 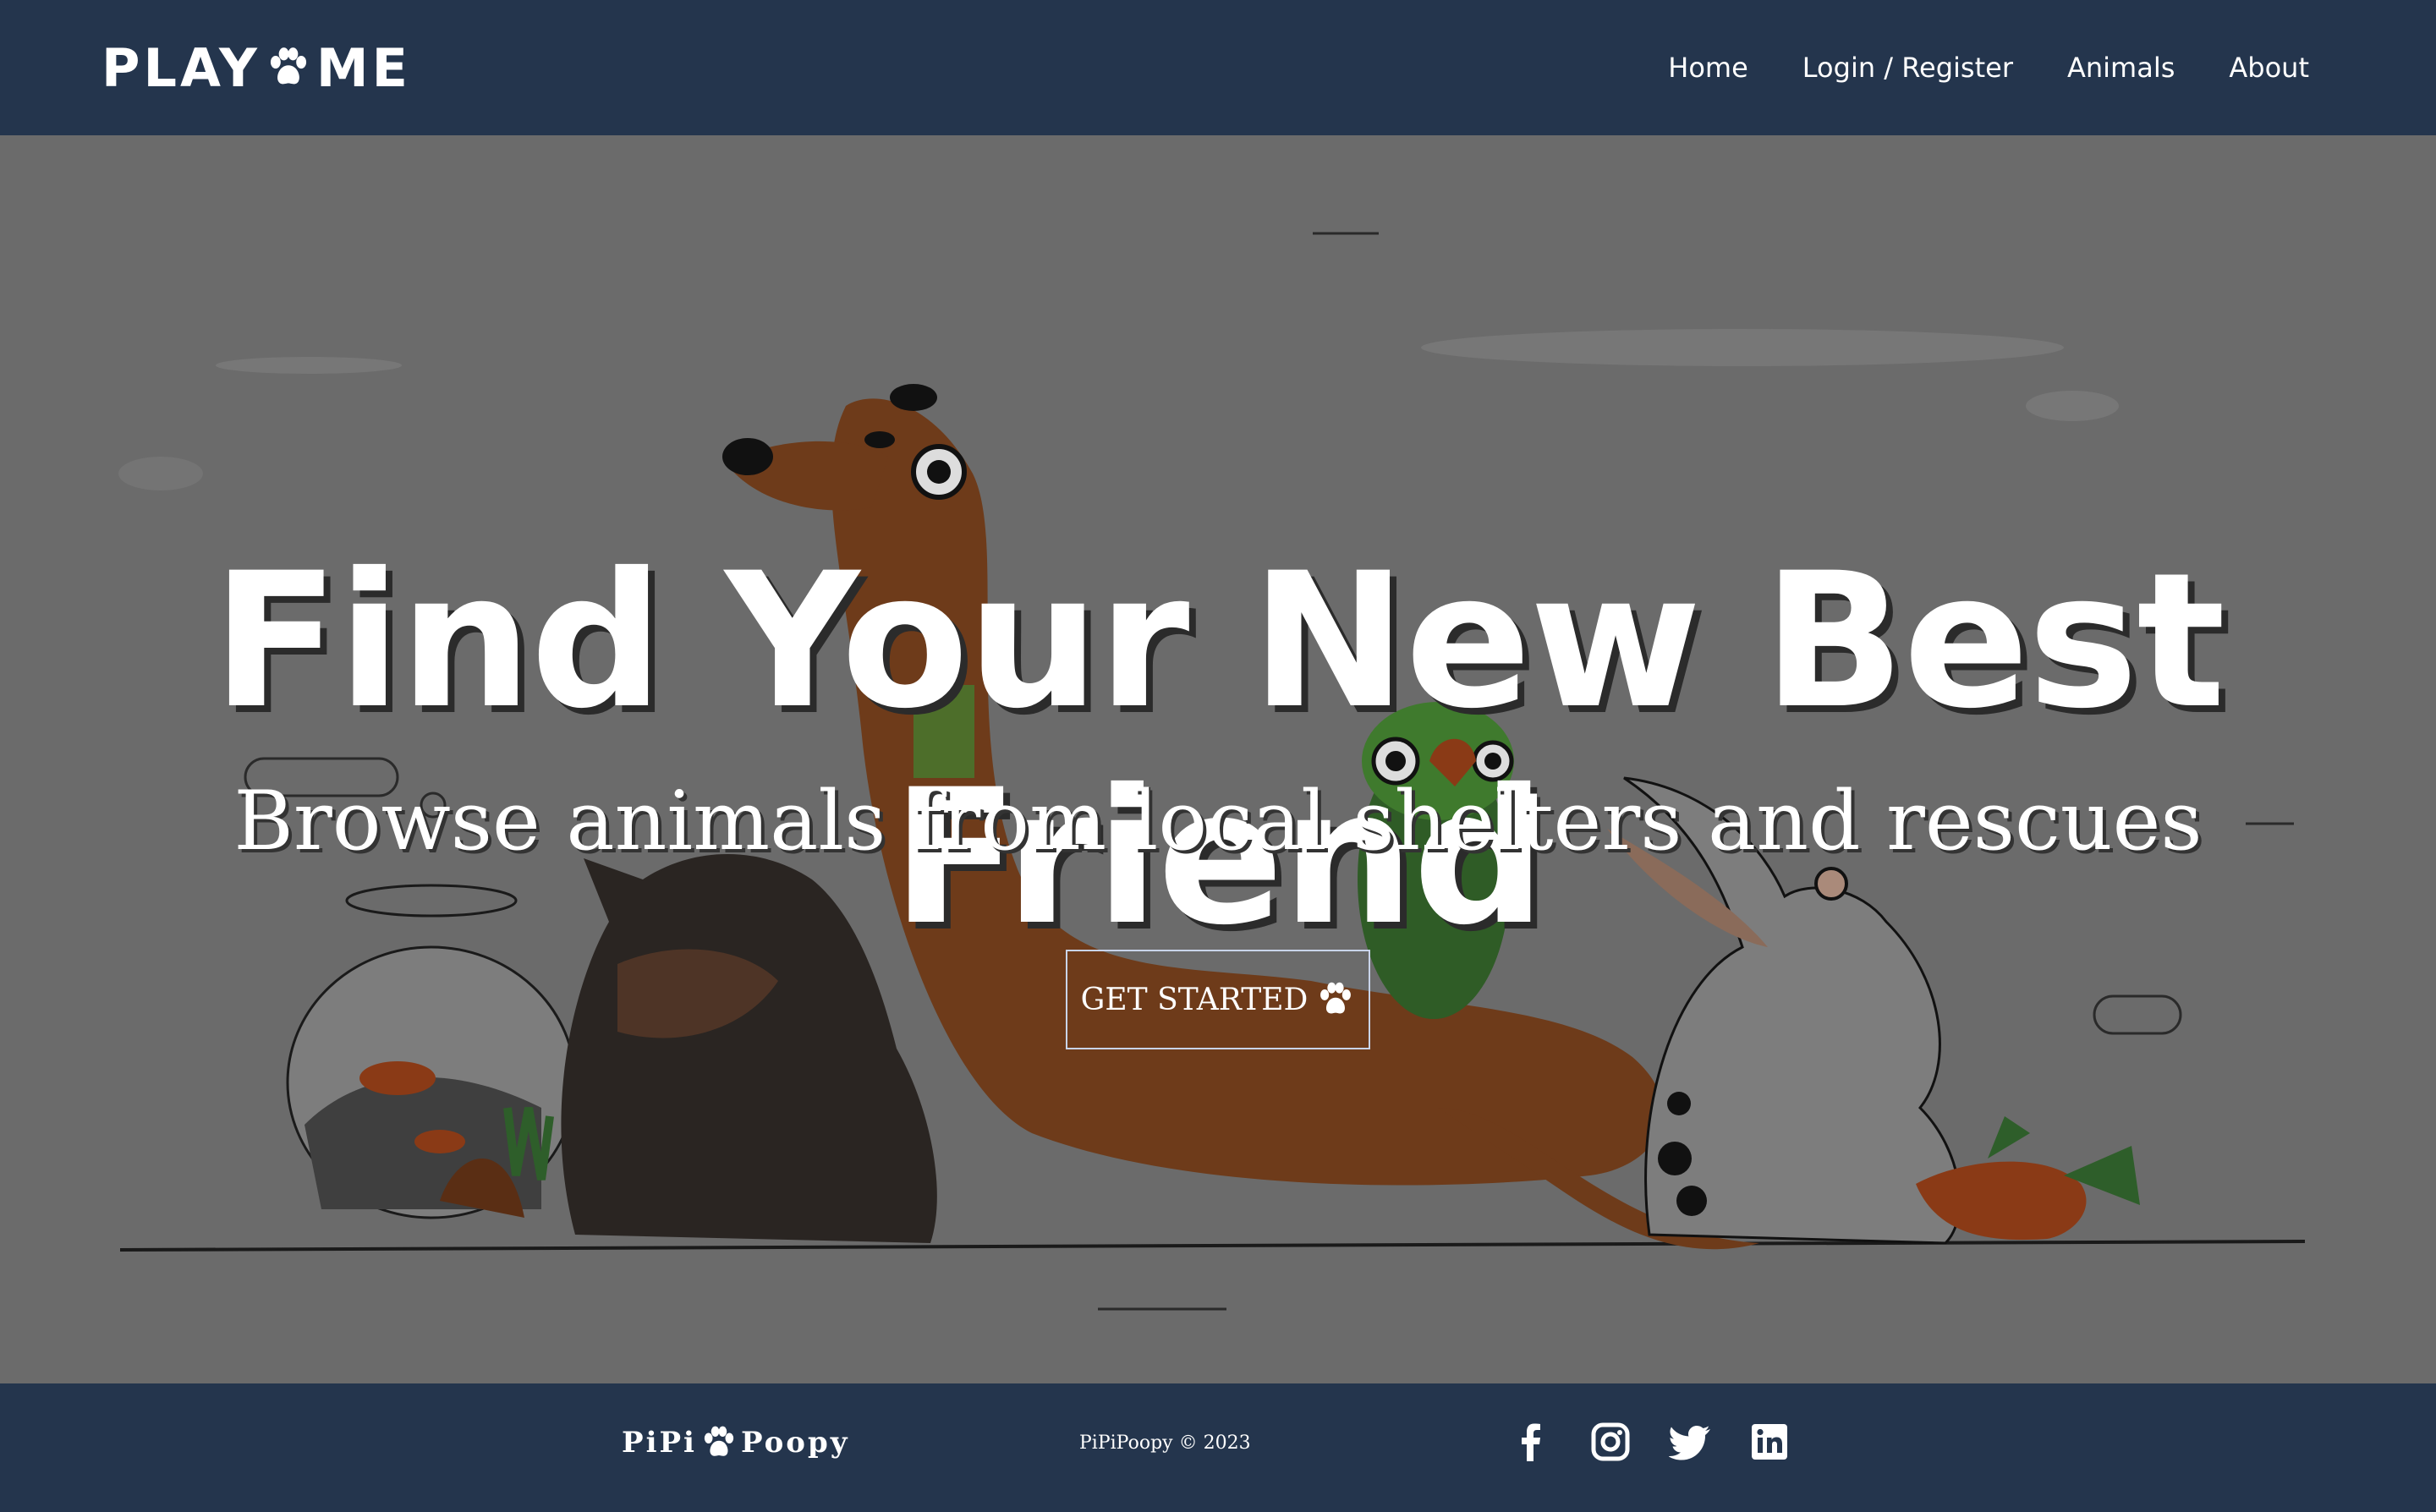 I want to click on main-nav: Home Login / Register Animals About, so click(x=1988, y=68).